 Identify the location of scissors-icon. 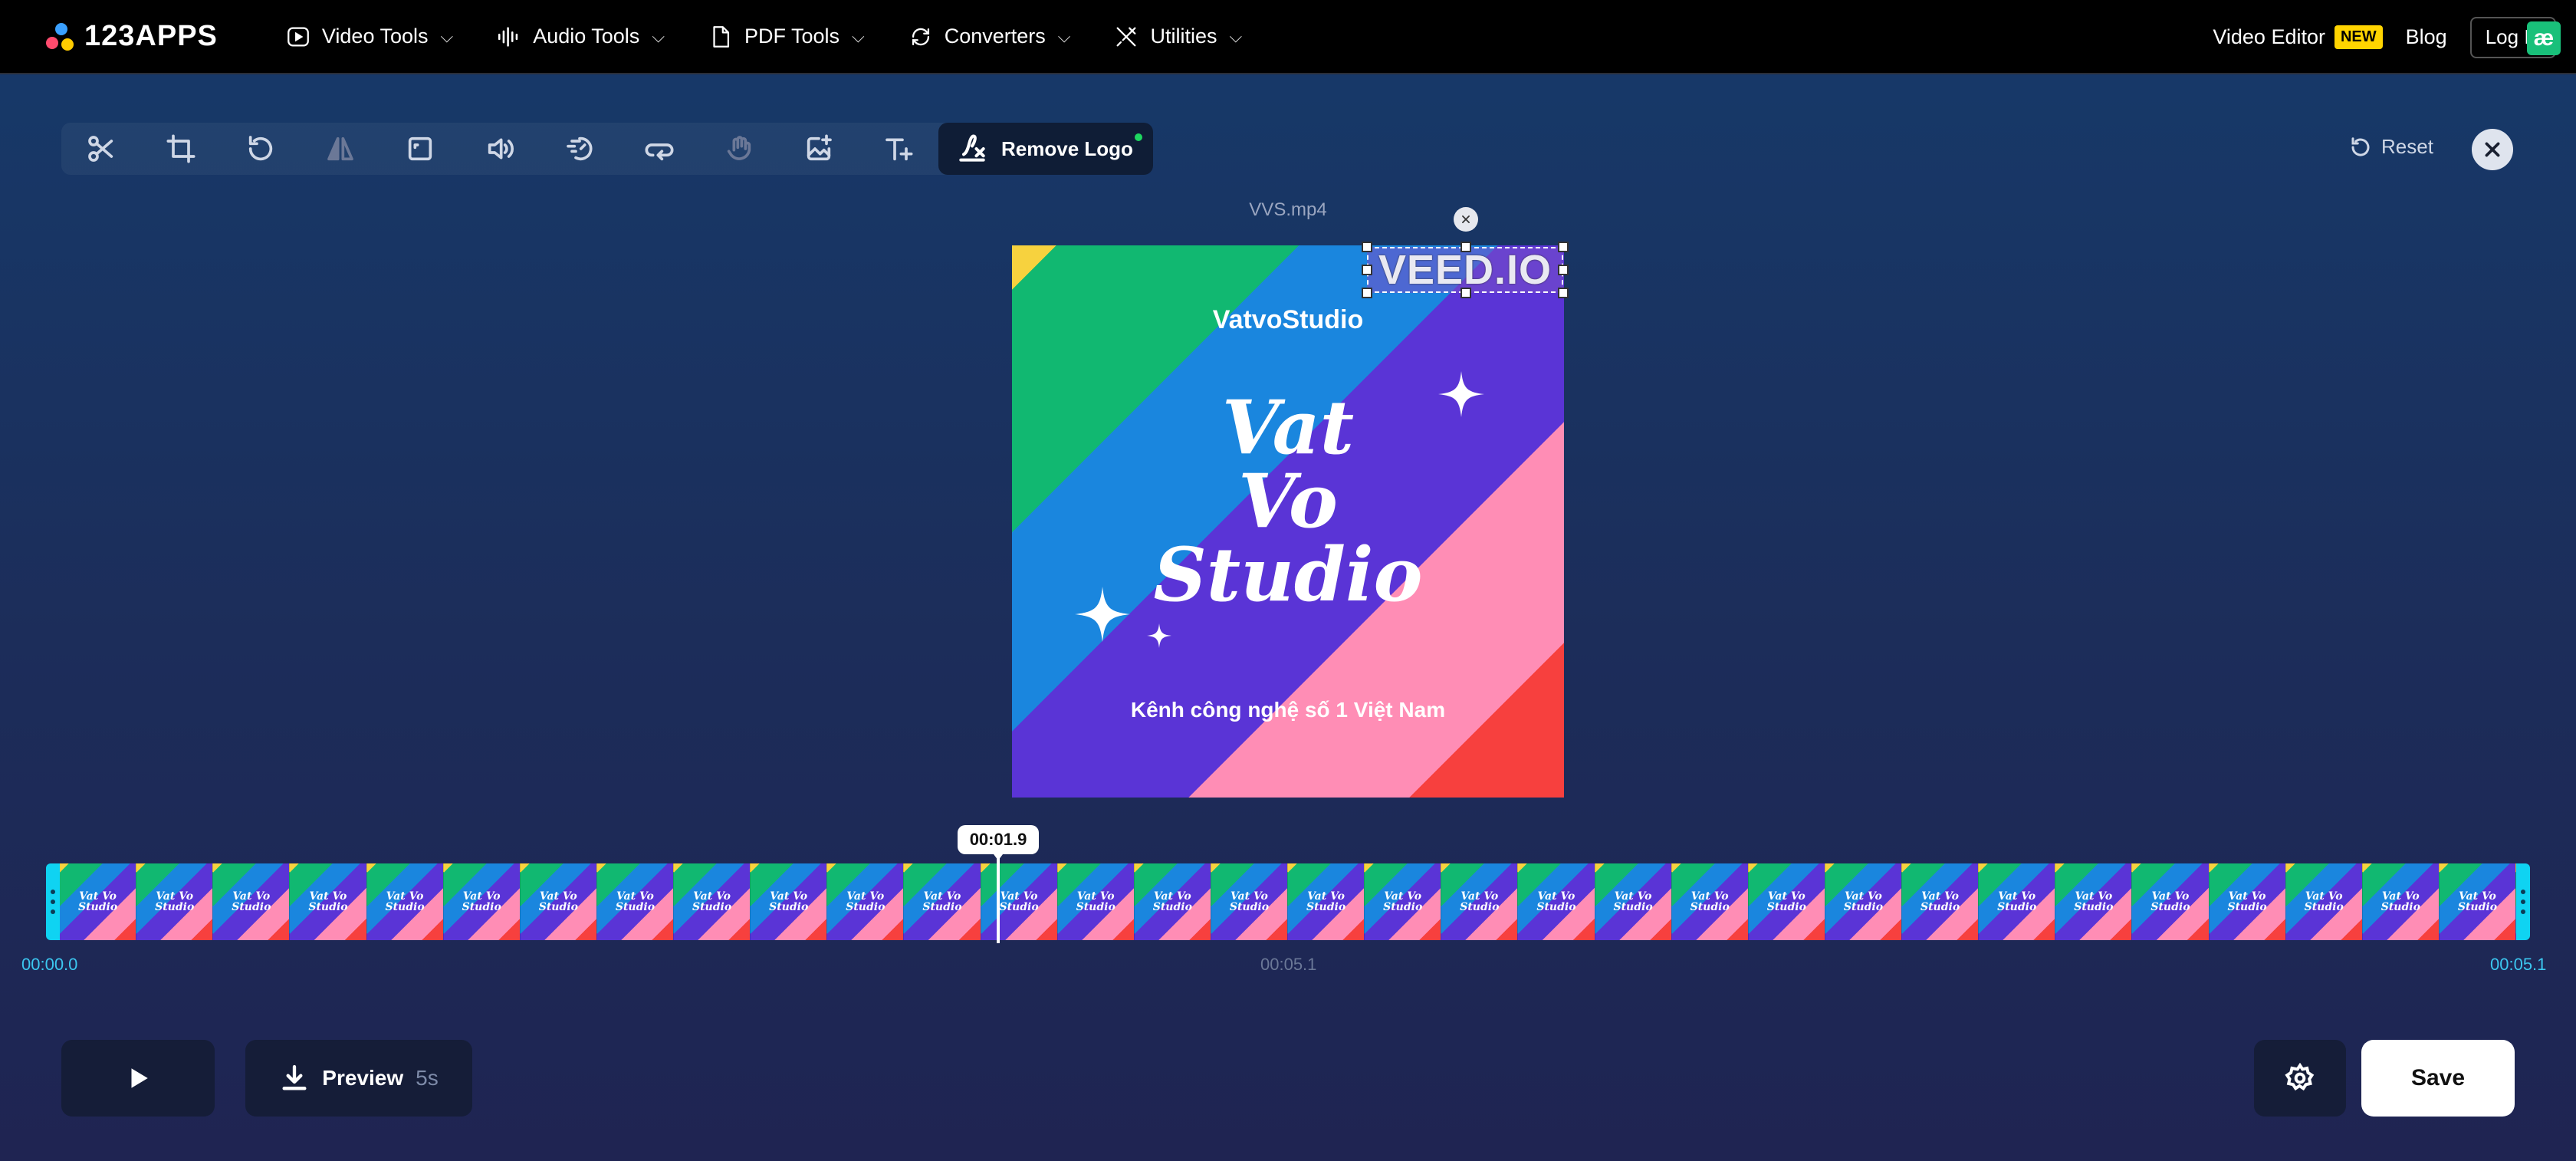
(100, 149).